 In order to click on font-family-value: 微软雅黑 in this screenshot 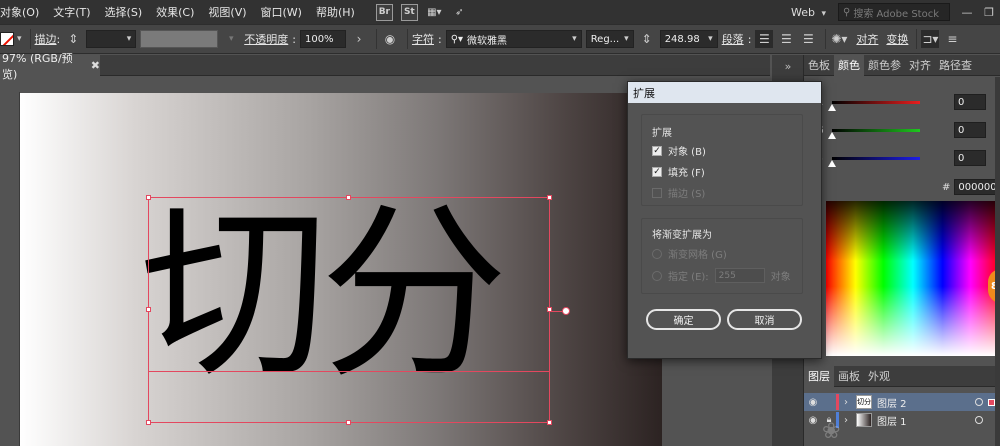, I will do `click(487, 41)`.